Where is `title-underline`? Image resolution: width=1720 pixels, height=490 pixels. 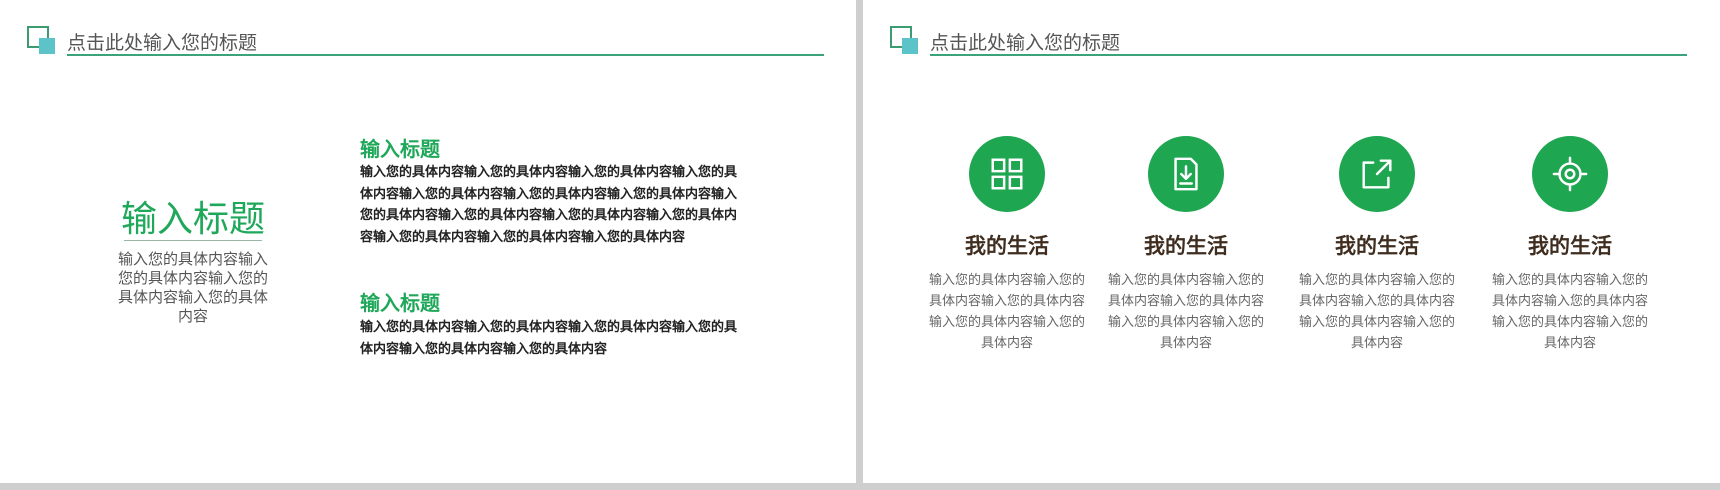 title-underline is located at coordinates (193, 240).